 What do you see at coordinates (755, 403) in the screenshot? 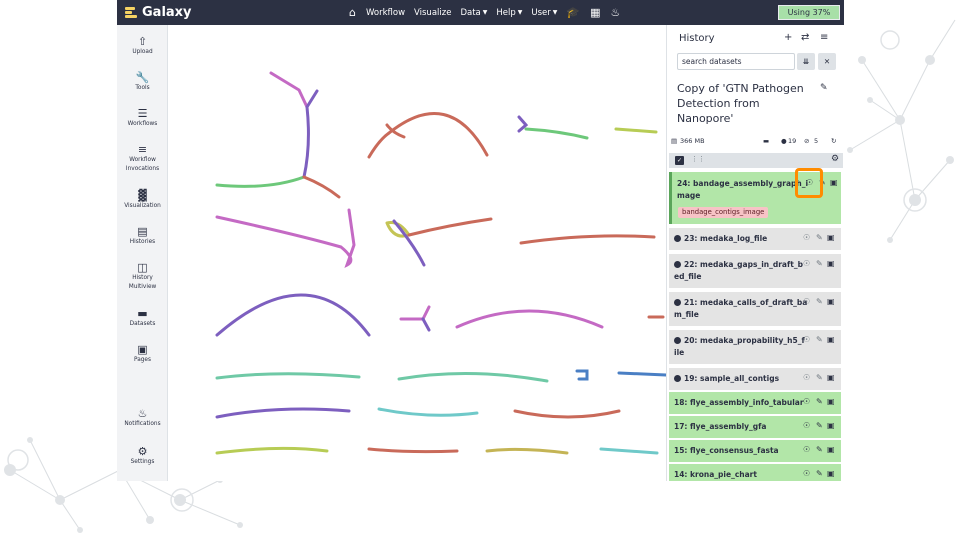
I see `dataset-item: 18: flye_assembly_info_tabular ☉ ✎ ▣` at bounding box center [755, 403].